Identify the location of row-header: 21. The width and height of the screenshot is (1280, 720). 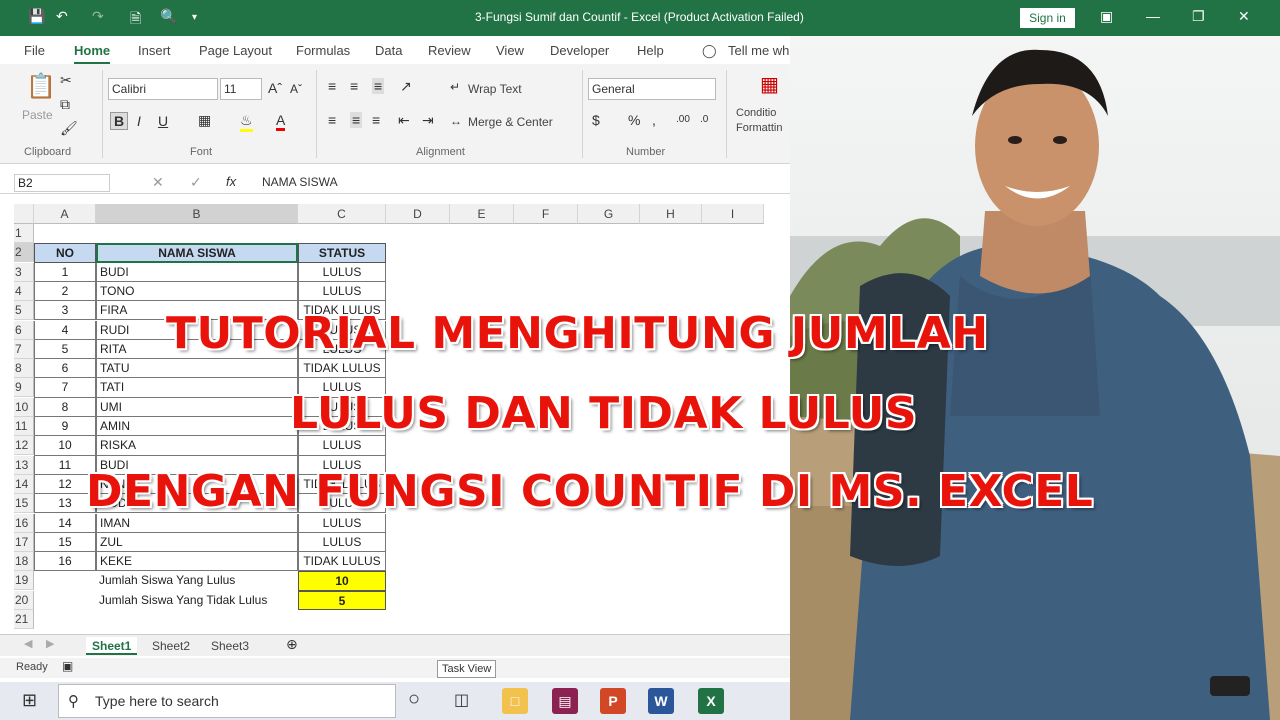
(24, 619).